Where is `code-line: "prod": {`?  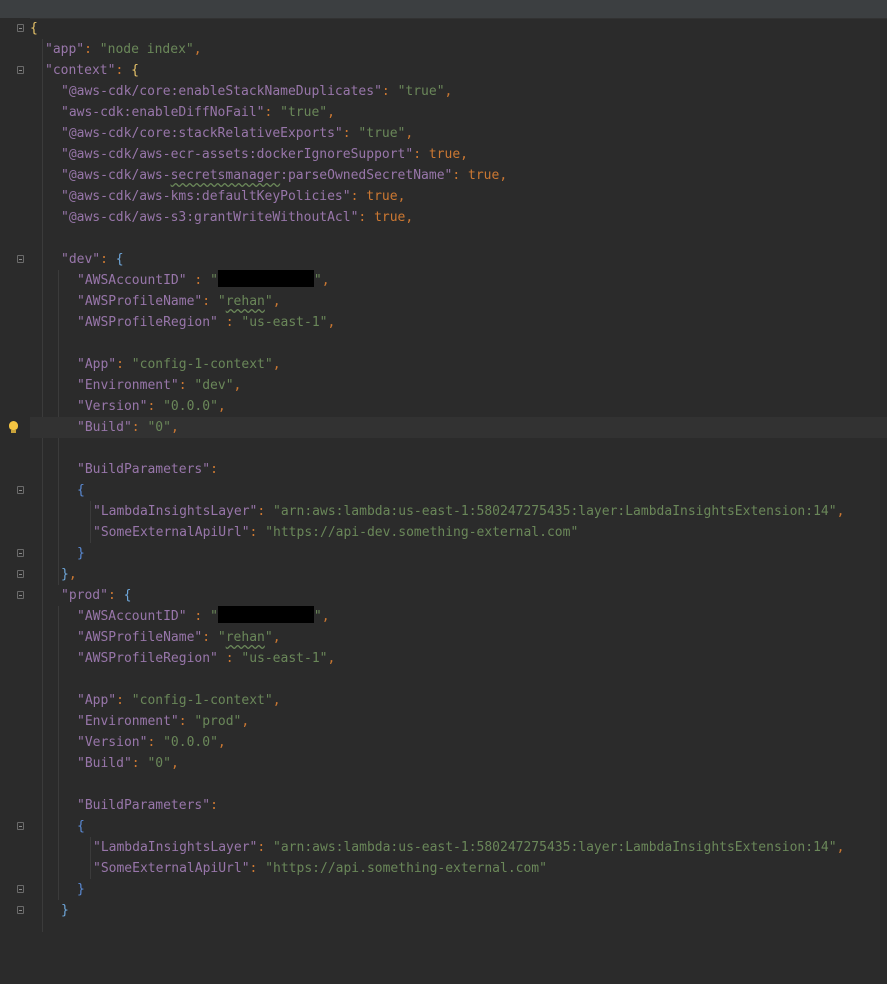 code-line: "prod": { is located at coordinates (452, 595).